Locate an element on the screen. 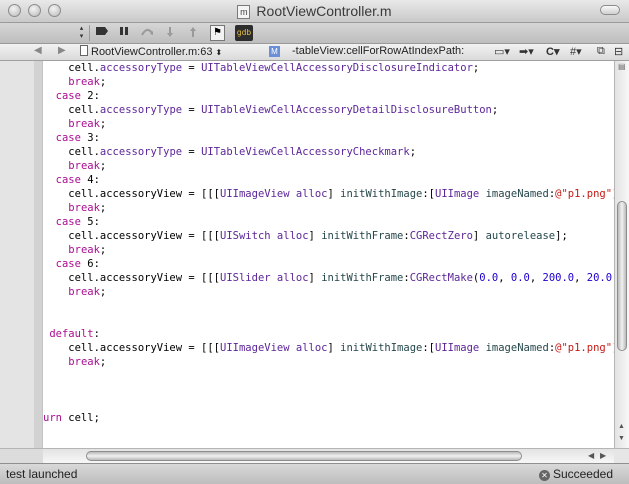 The image size is (629, 484). horizontal-scroll-thumb is located at coordinates (304, 456).